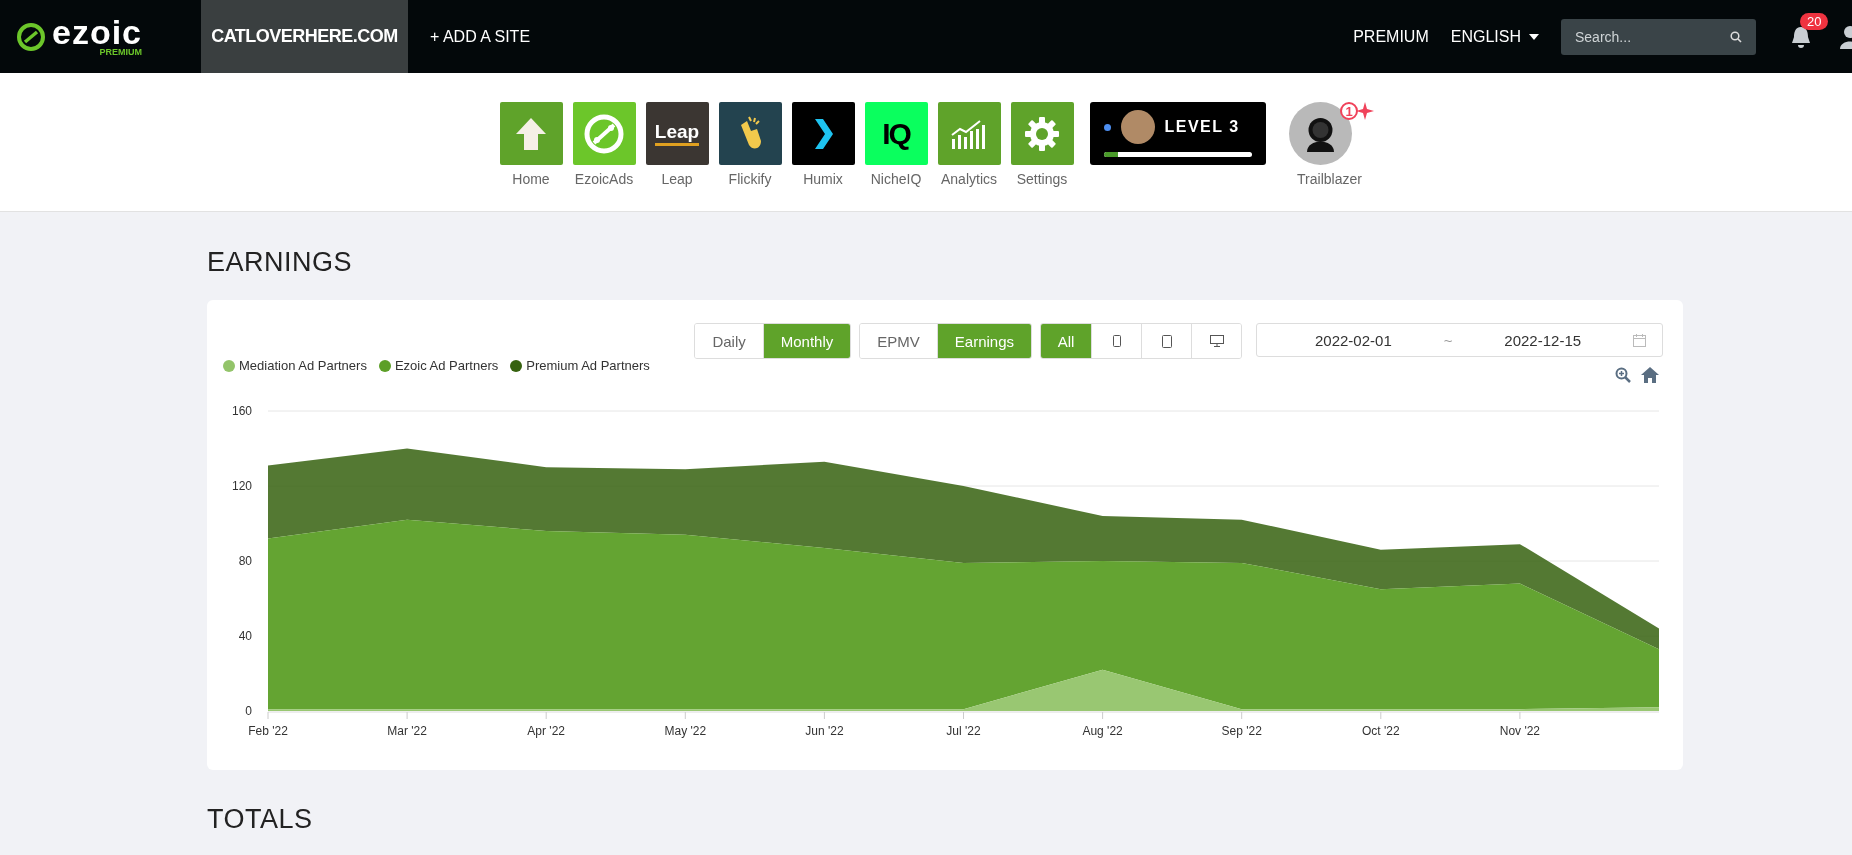 This screenshot has width=1852, height=855. I want to click on legend-item: Premium Ad Partners, so click(580, 365).